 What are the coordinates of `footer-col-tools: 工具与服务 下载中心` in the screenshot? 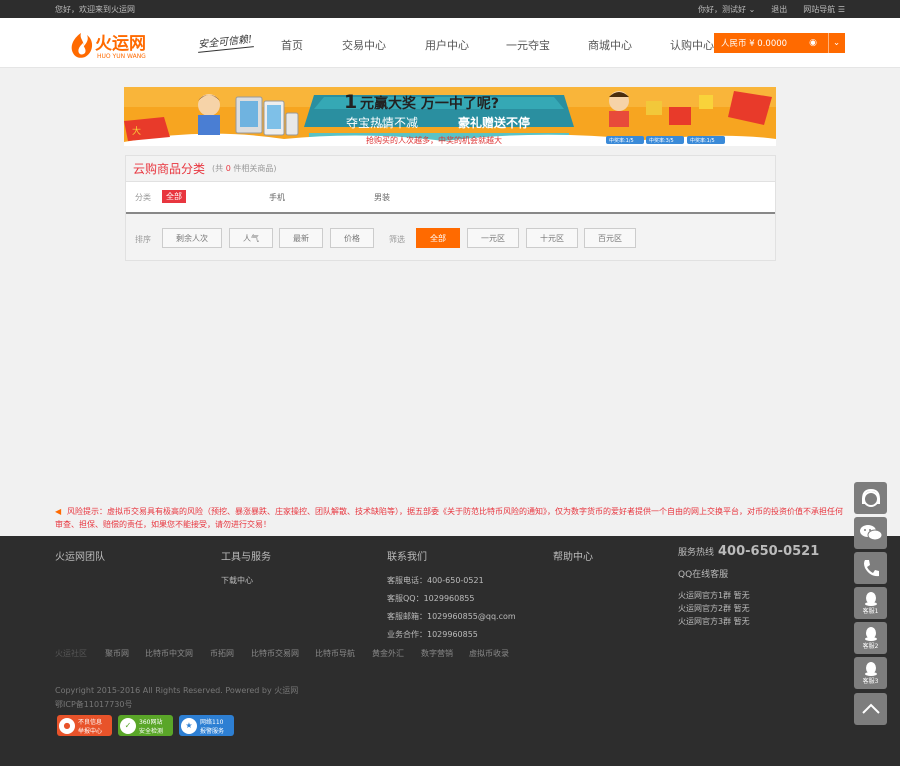 It's located at (246, 570).